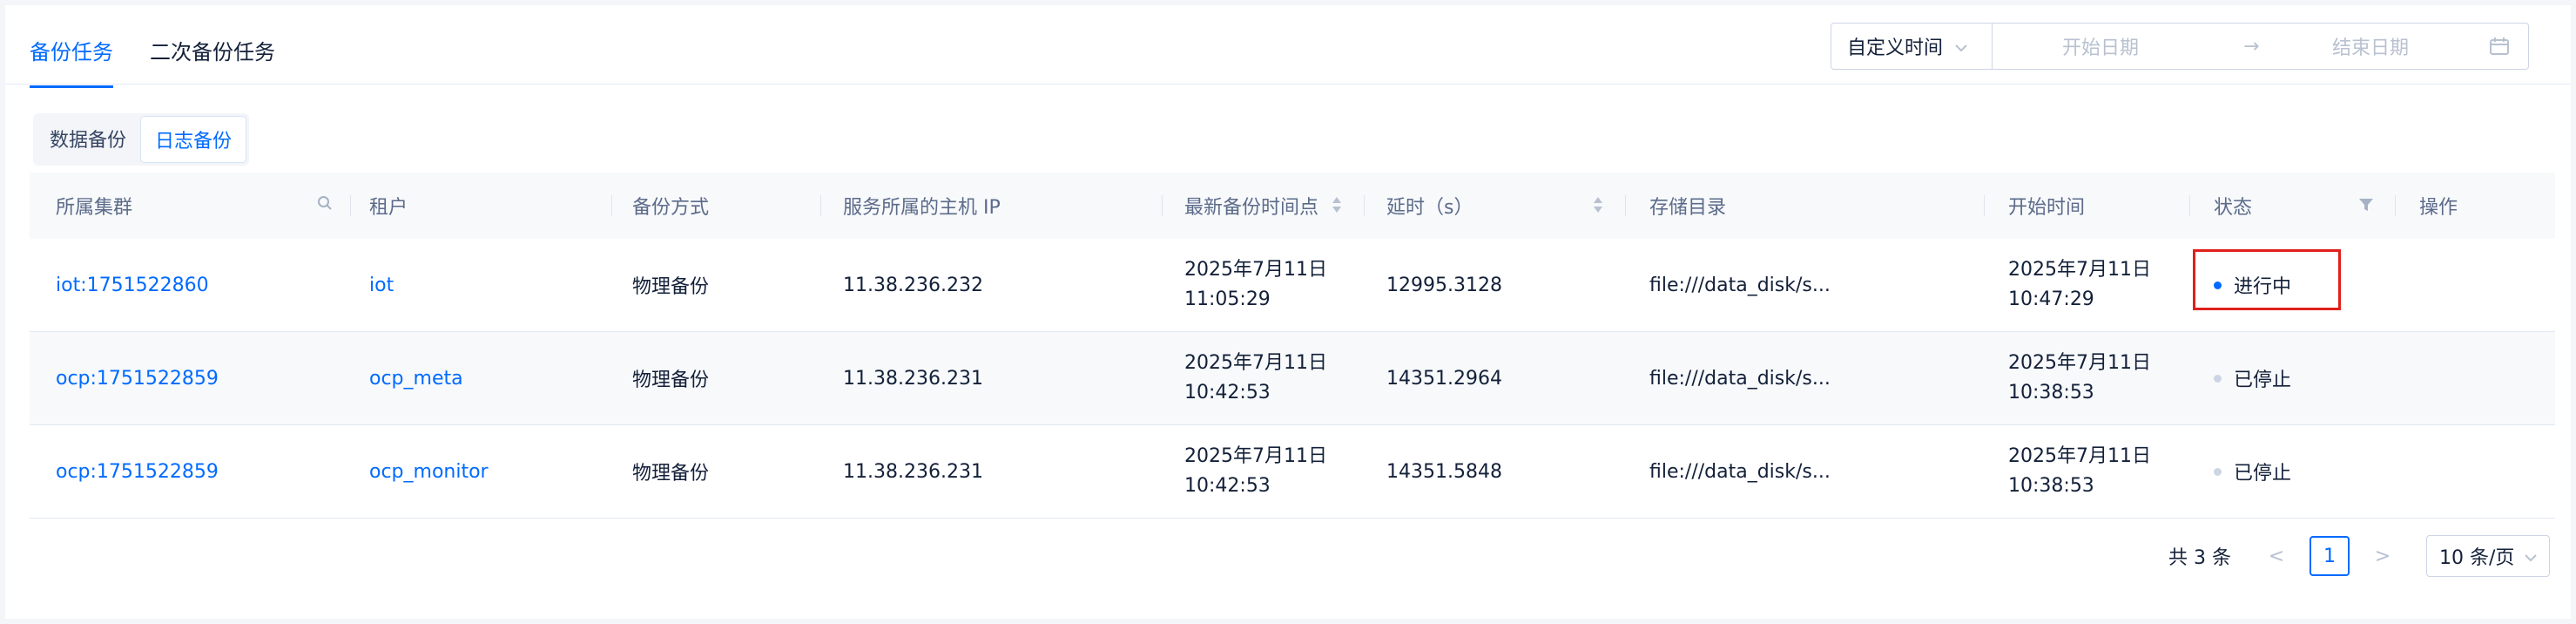  What do you see at coordinates (1896, 48) in the screenshot?
I see `time-mode-value: 自定义时间` at bounding box center [1896, 48].